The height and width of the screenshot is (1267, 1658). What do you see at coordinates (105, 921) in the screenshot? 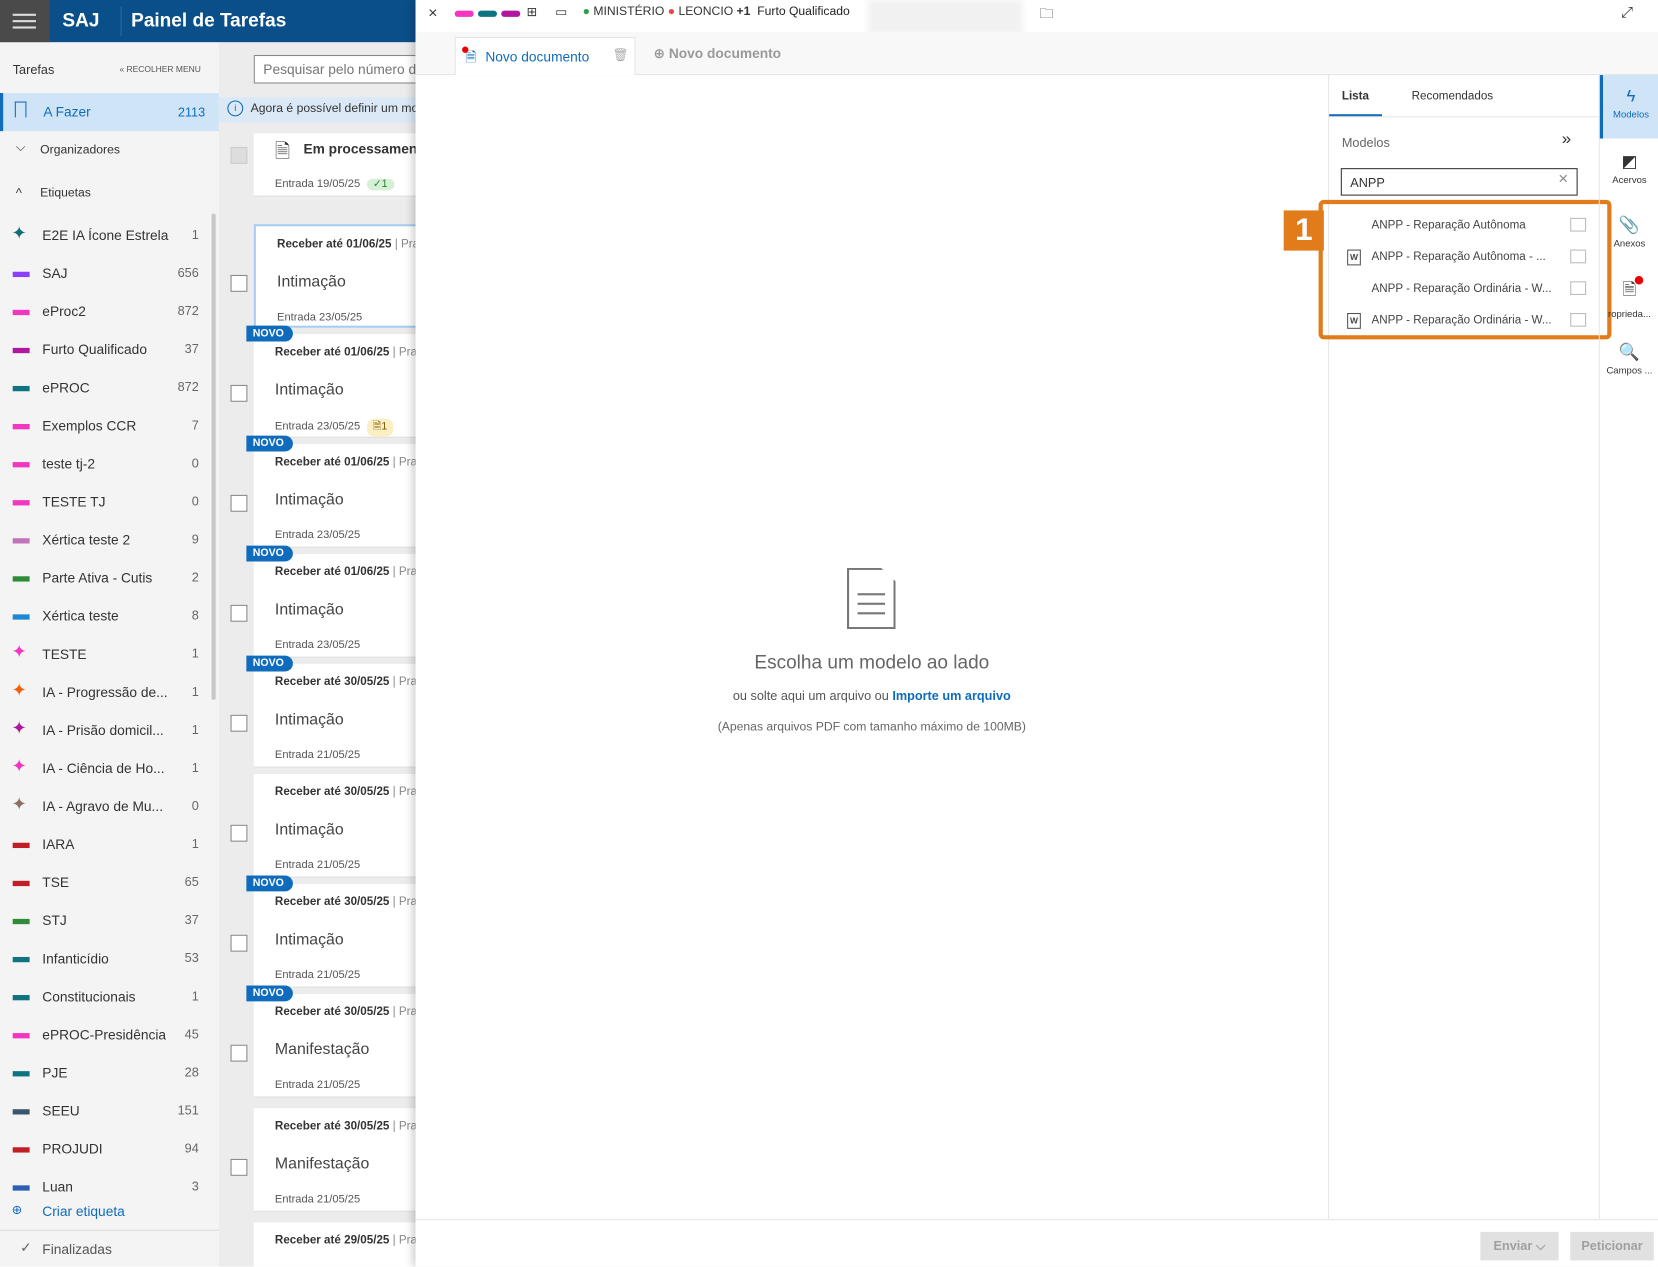
I see `tag-item: STJ 37` at bounding box center [105, 921].